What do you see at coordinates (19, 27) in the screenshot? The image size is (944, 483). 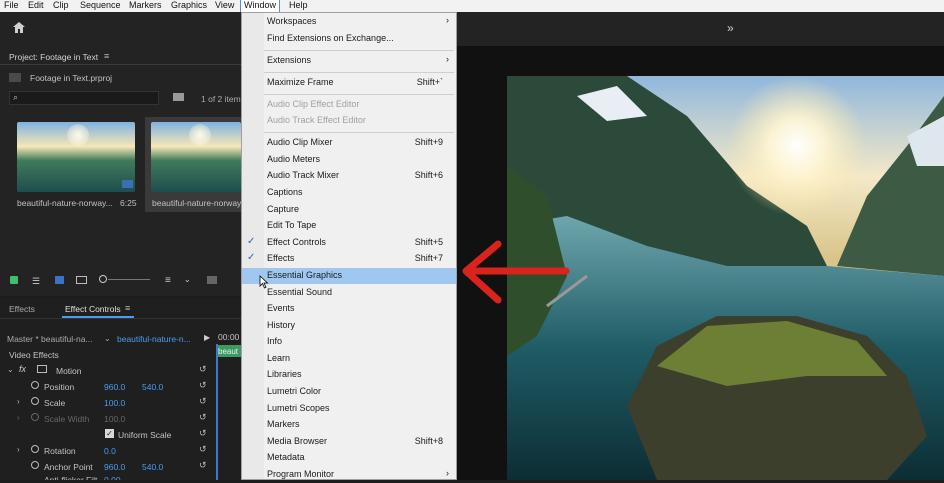 I see `home-icon` at bounding box center [19, 27].